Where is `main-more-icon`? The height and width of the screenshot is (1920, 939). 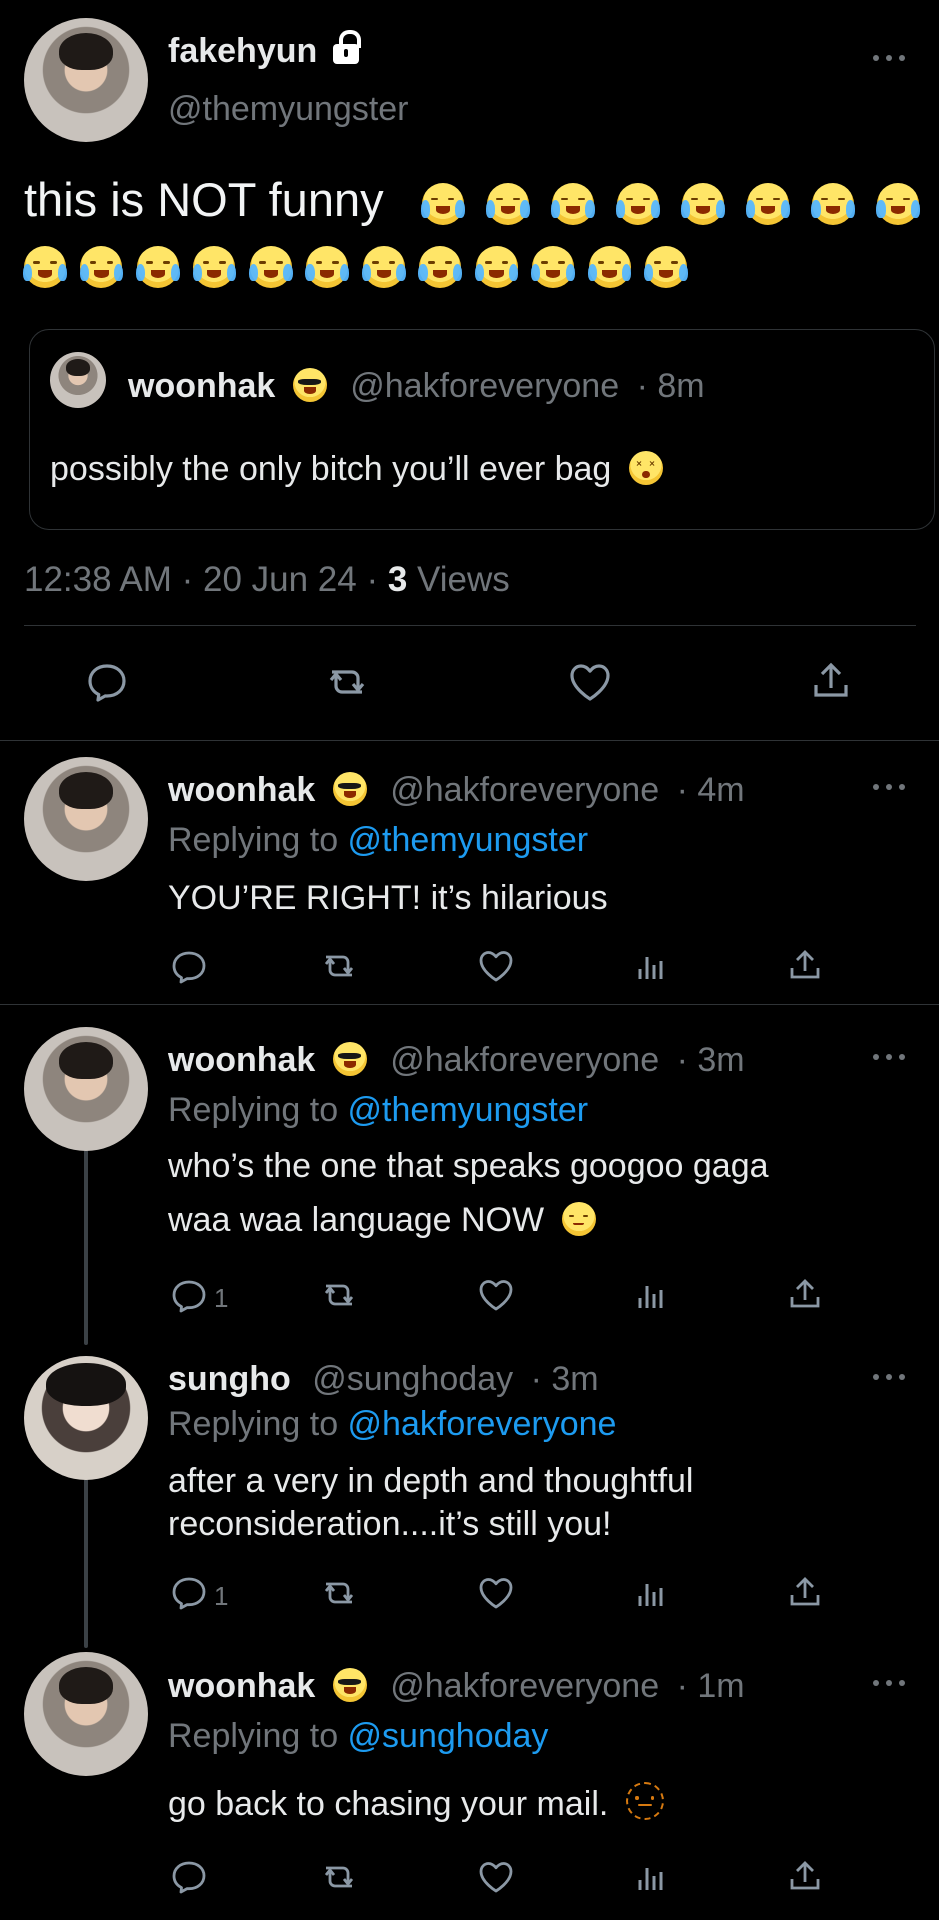 main-more-icon is located at coordinates (889, 58).